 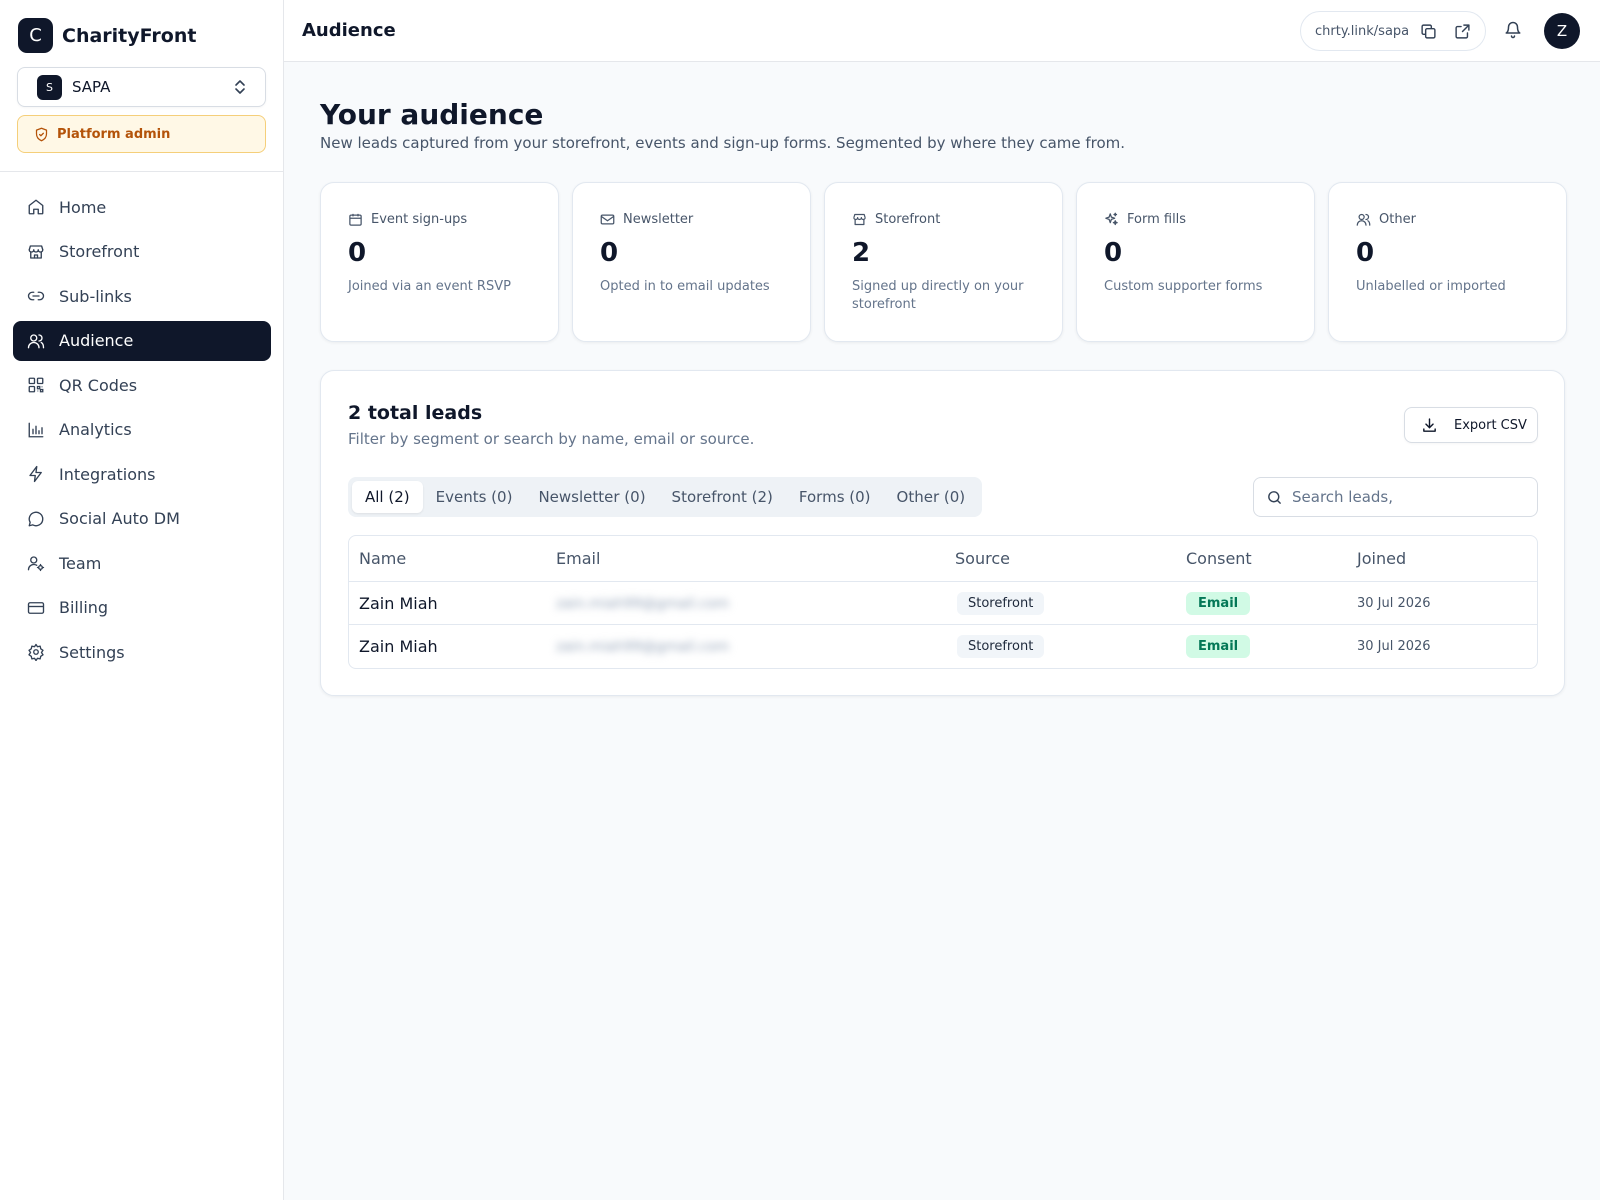 I want to click on search-icon, so click(x=1279, y=497).